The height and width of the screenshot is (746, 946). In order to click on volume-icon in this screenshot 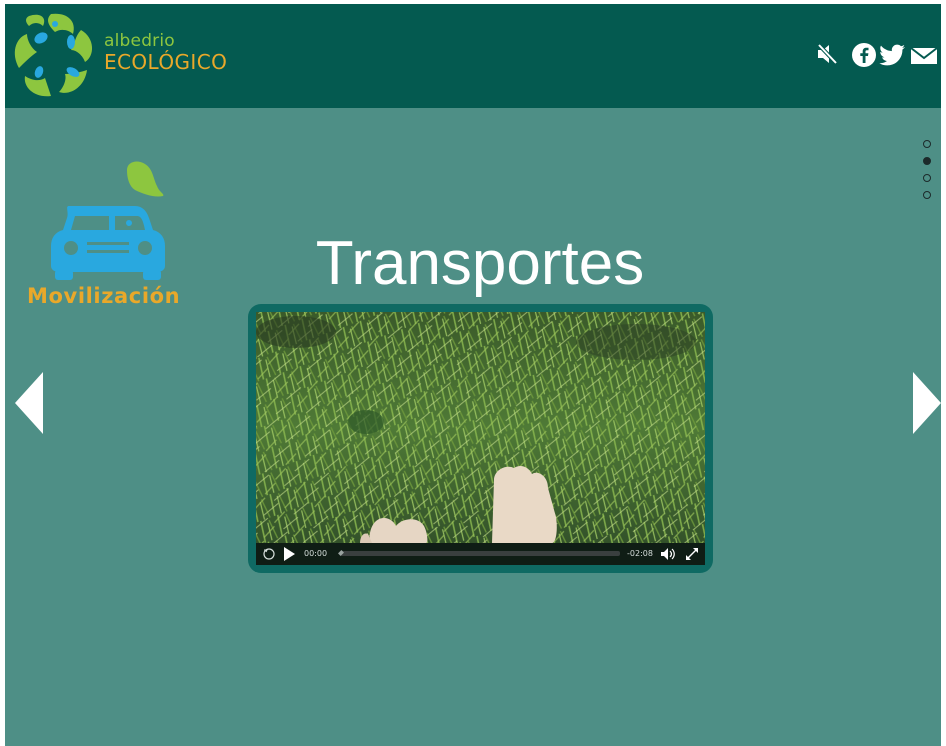, I will do `click(668, 554)`.